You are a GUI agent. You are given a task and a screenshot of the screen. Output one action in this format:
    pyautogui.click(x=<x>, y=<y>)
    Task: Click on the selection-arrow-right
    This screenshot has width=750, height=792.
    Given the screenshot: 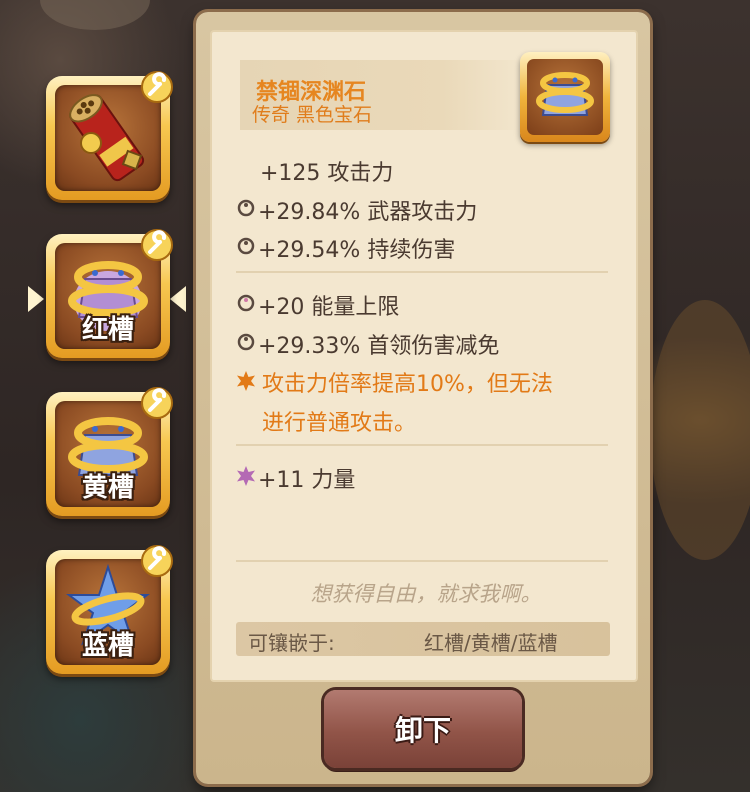 What is the action you would take?
    pyautogui.click(x=178, y=299)
    